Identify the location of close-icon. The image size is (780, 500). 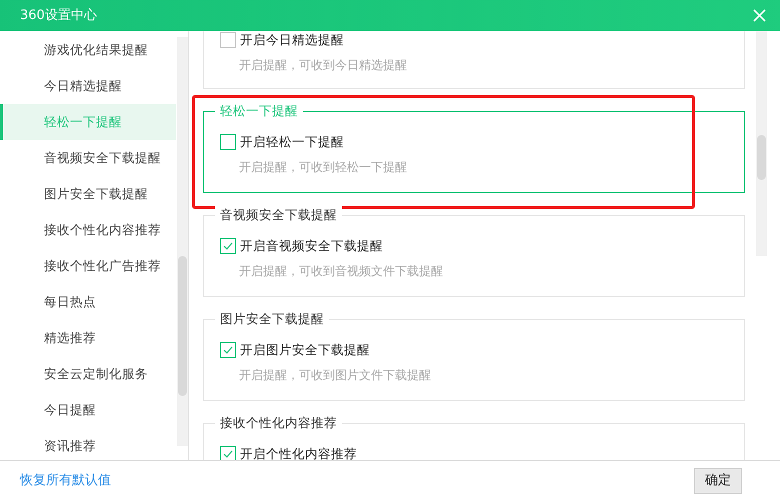
(759, 15).